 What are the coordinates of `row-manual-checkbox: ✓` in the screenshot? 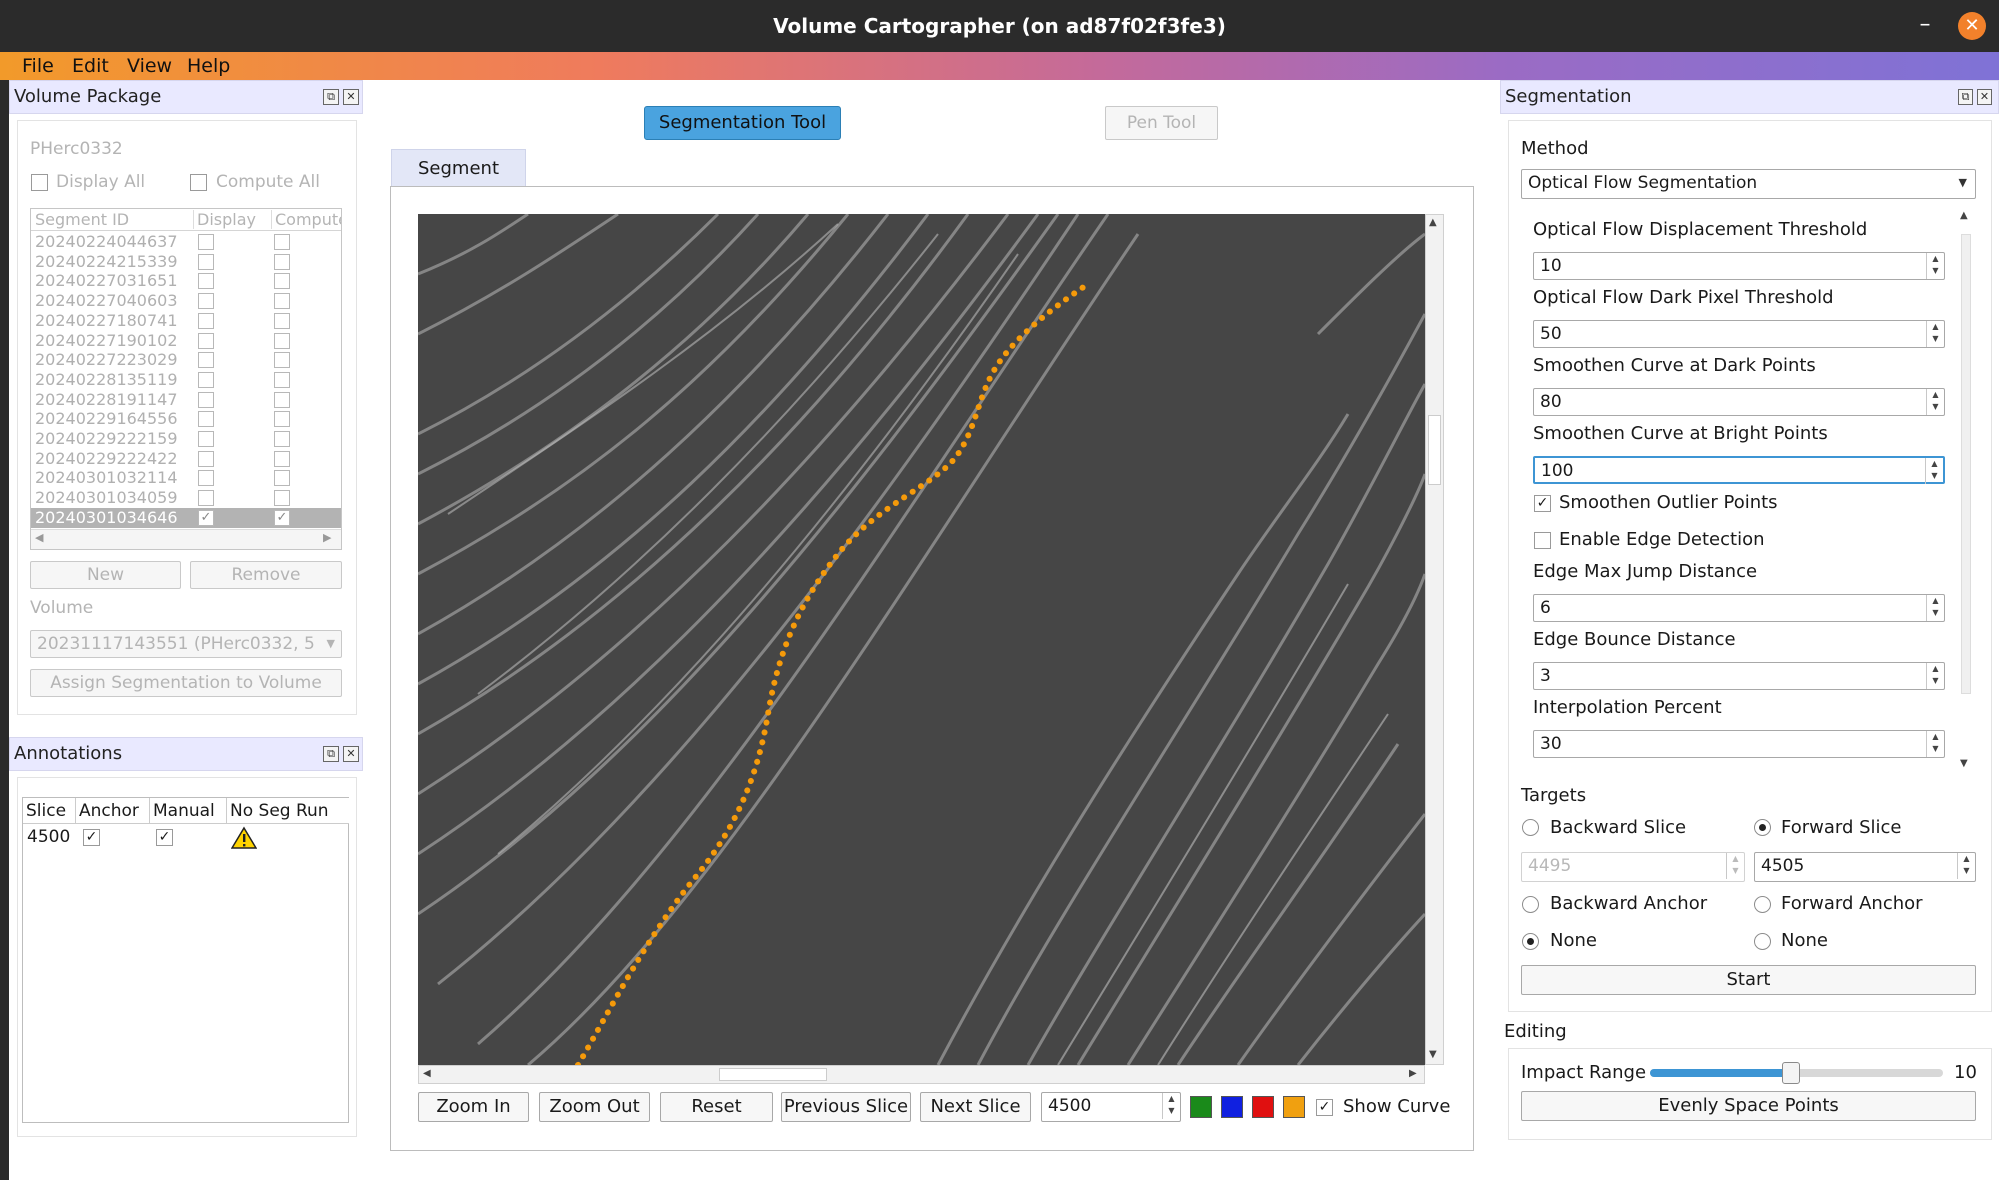 It's located at (164, 837).